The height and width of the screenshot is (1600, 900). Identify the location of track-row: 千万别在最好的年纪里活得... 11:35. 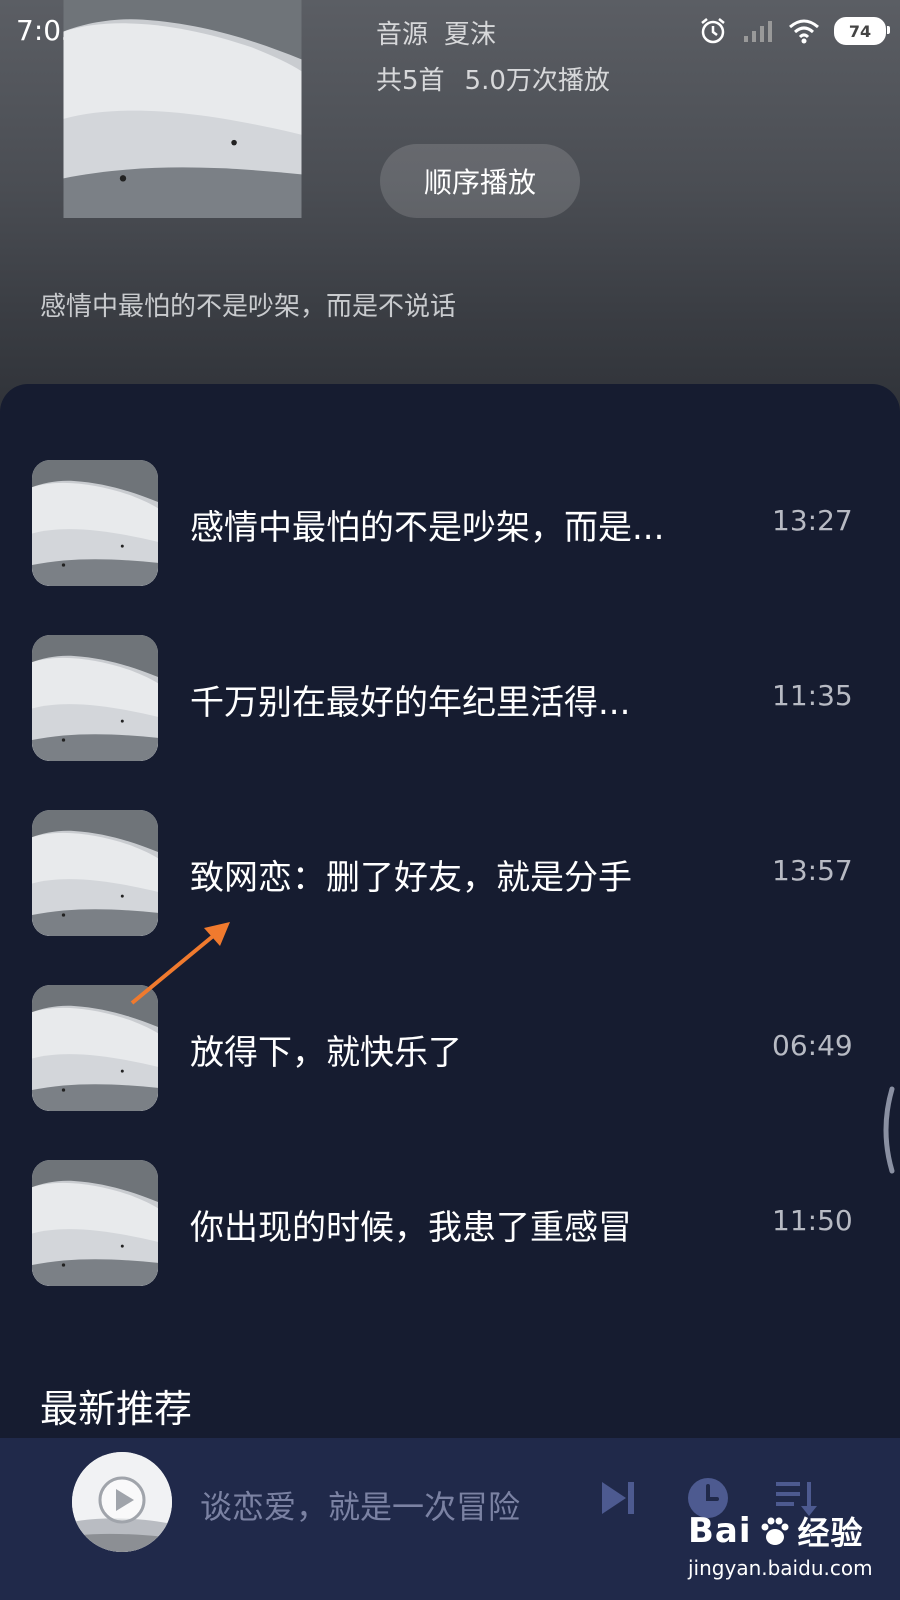
(450, 700).